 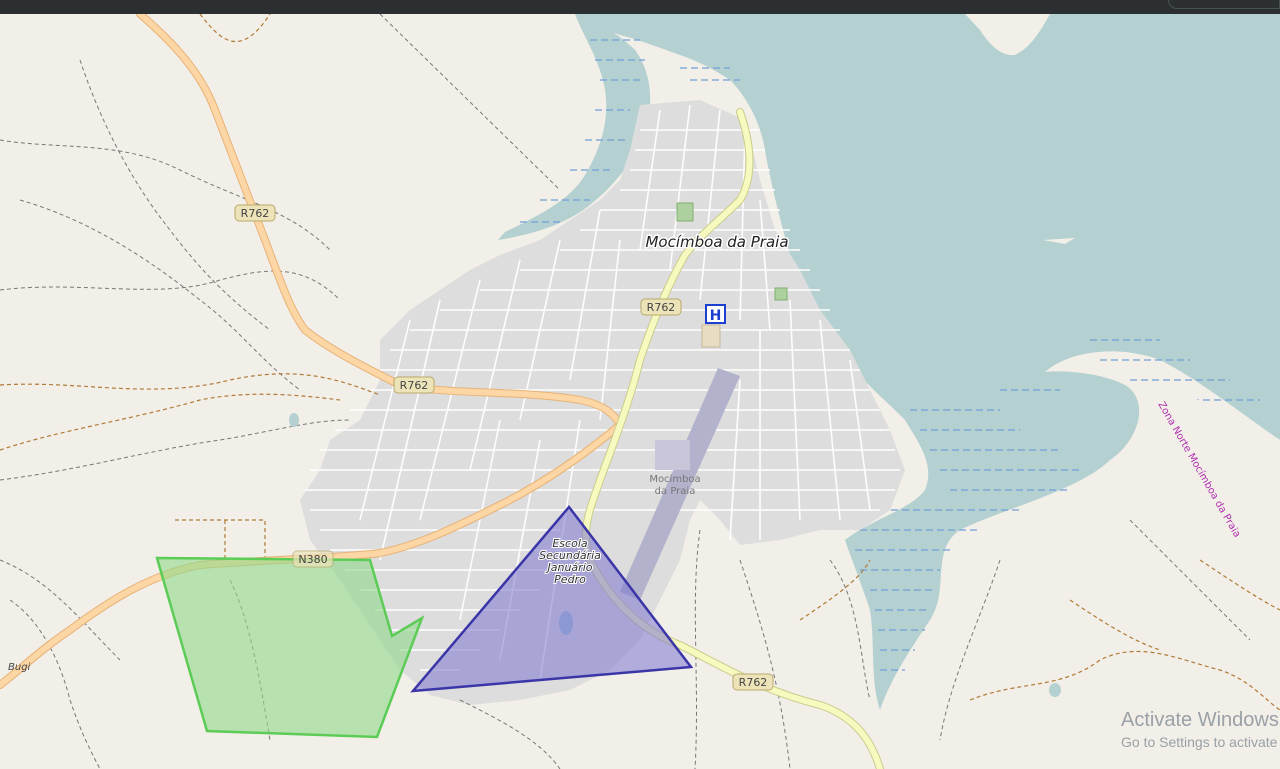 I want to click on road-shield-3: R762, so click(x=414, y=385).